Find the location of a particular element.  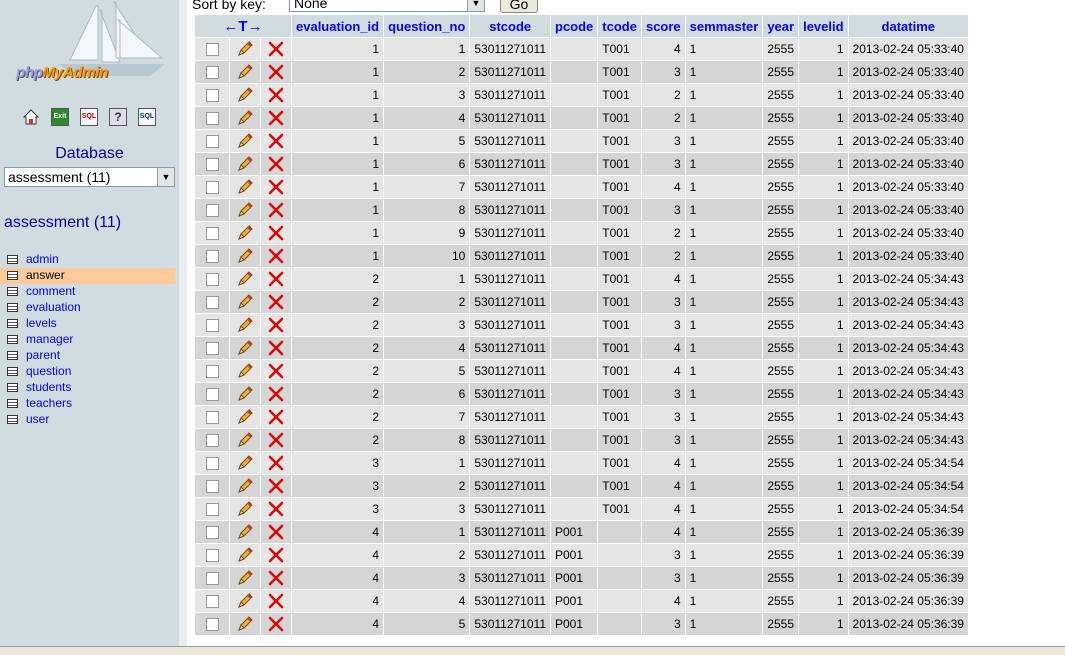

chevron-down-icon: ▼ is located at coordinates (475, 5).